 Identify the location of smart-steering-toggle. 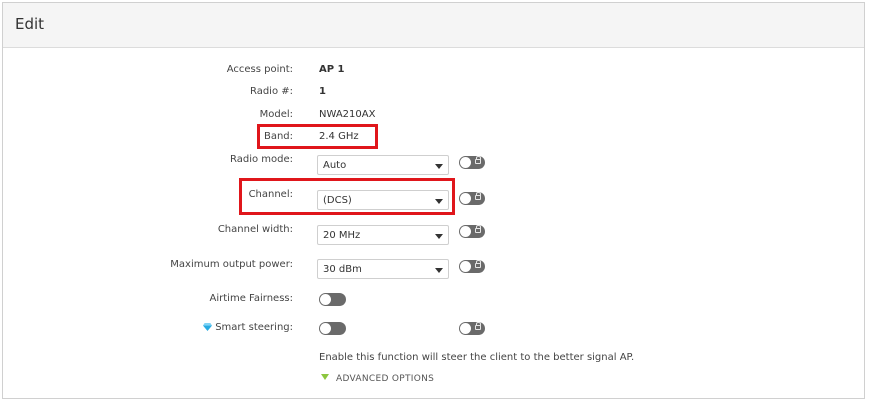
(332, 328).